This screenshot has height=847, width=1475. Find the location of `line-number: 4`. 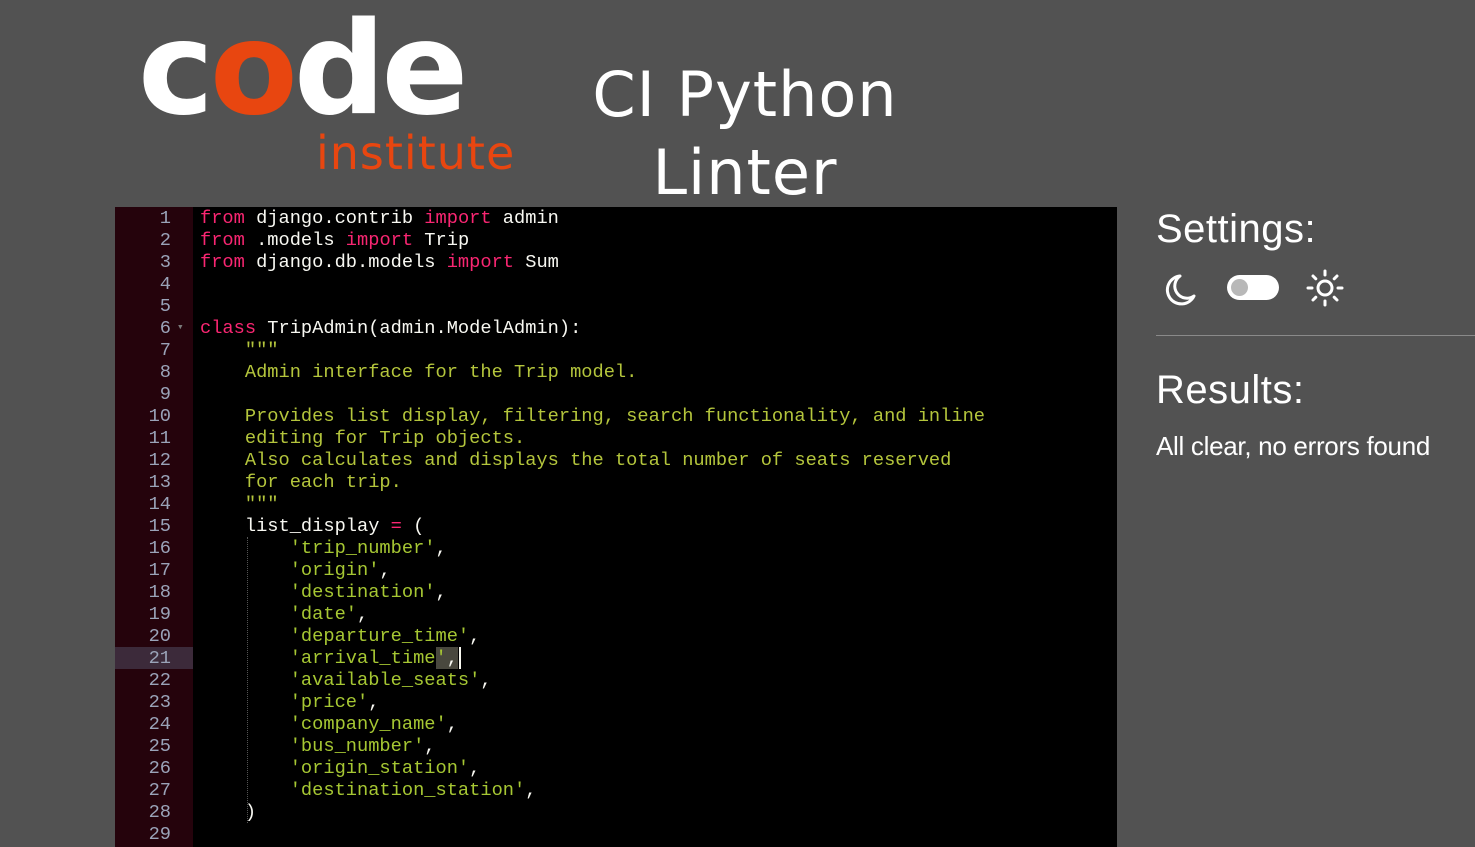

line-number: 4 is located at coordinates (165, 284).